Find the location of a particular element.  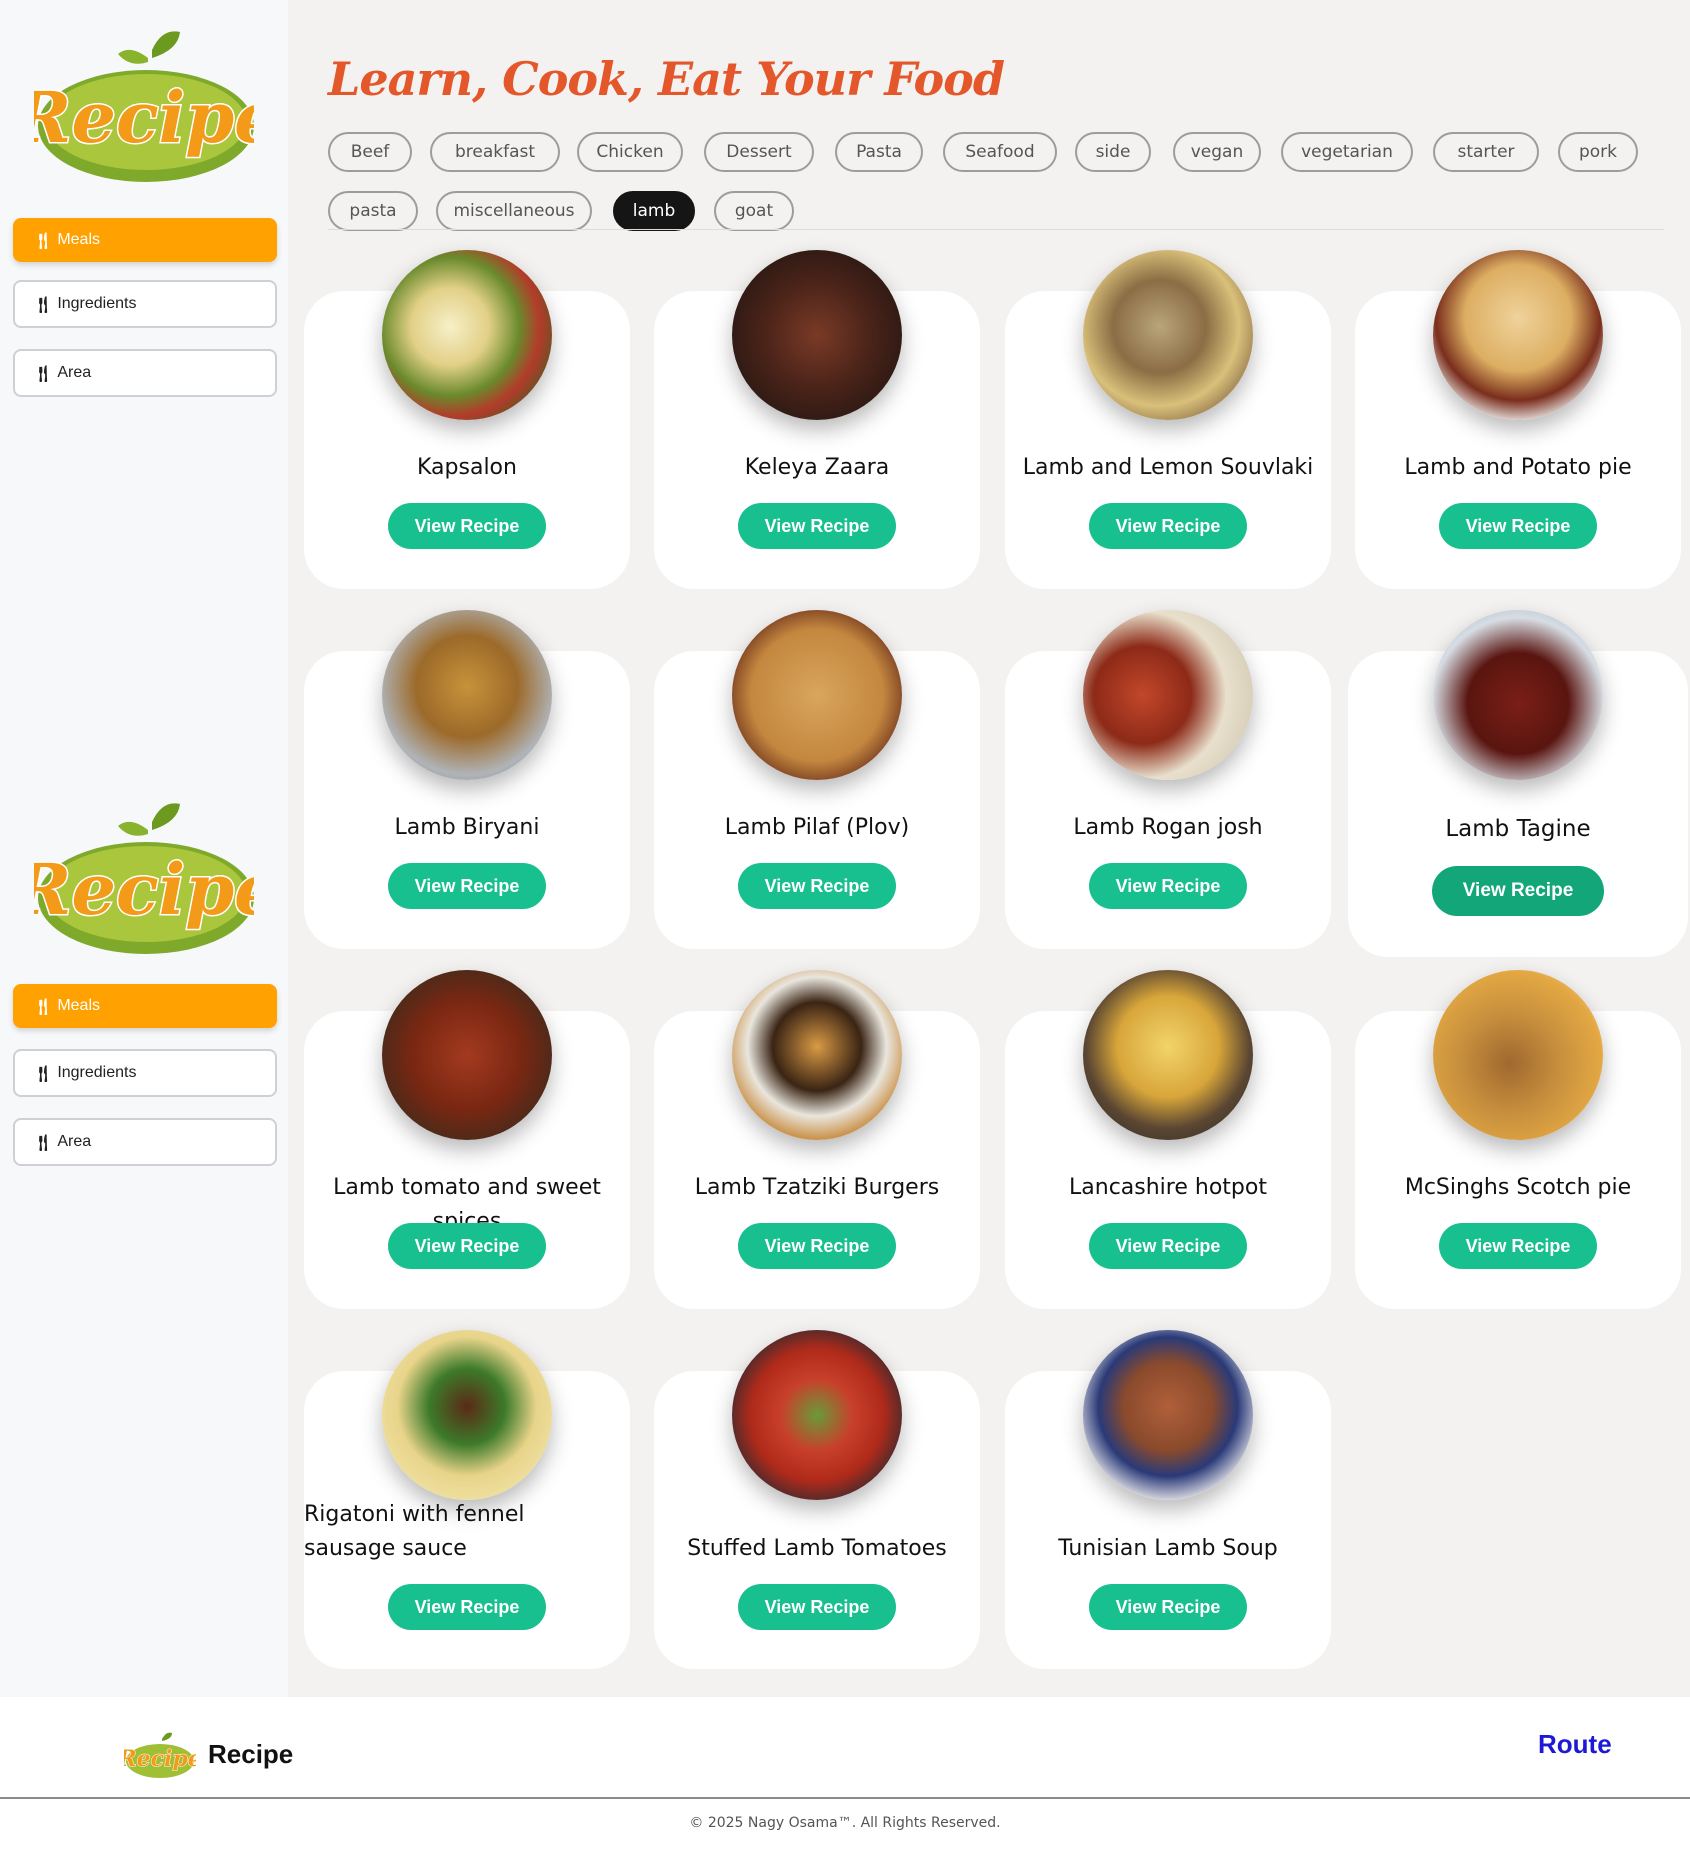

meal-name: Lamb Pilaf (Plov) is located at coordinates (817, 827).